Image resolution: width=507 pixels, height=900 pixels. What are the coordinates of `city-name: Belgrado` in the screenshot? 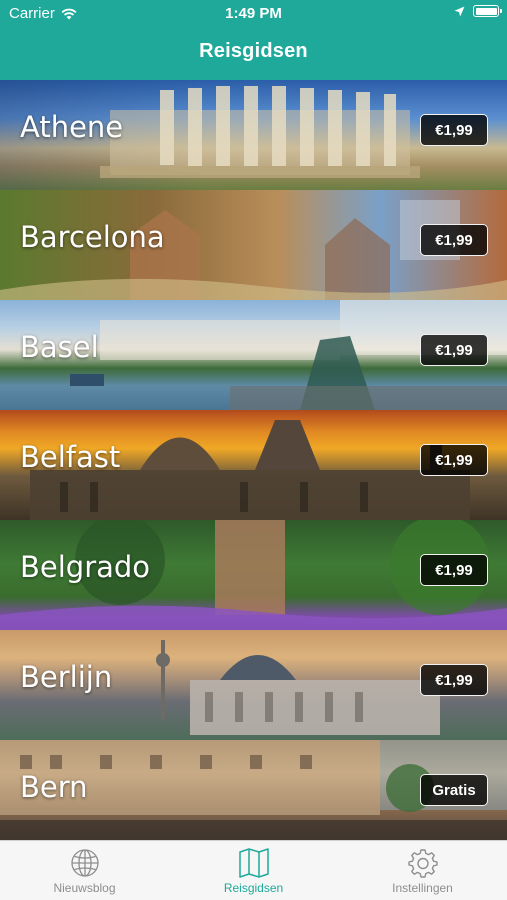 It's located at (85, 567).